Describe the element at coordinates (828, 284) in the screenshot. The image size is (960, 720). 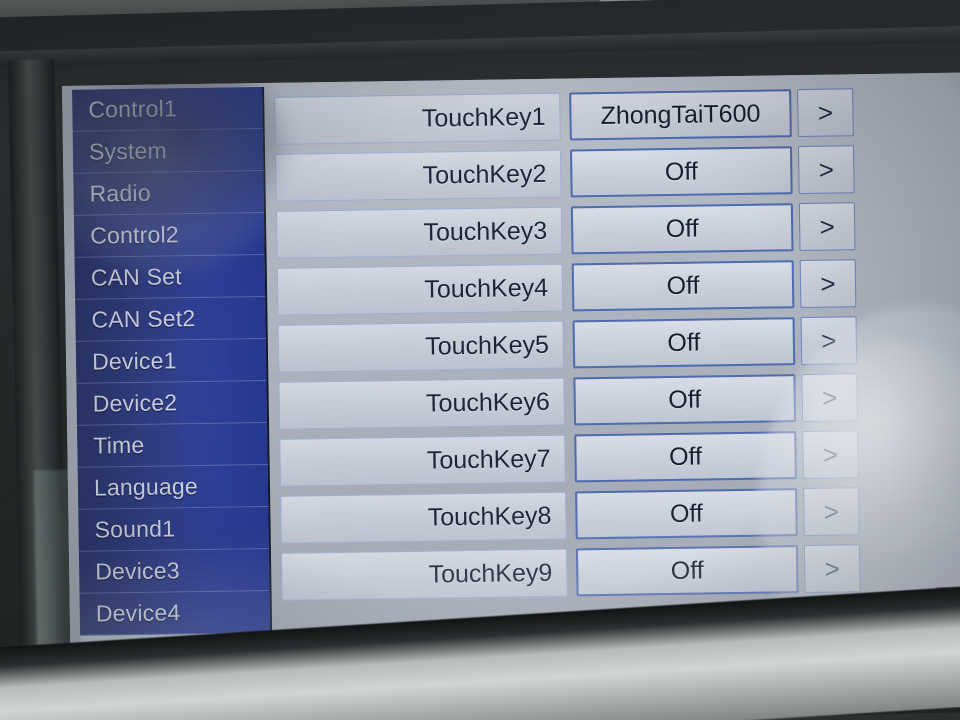
I see `chevron-right-icon-4: >` at that location.